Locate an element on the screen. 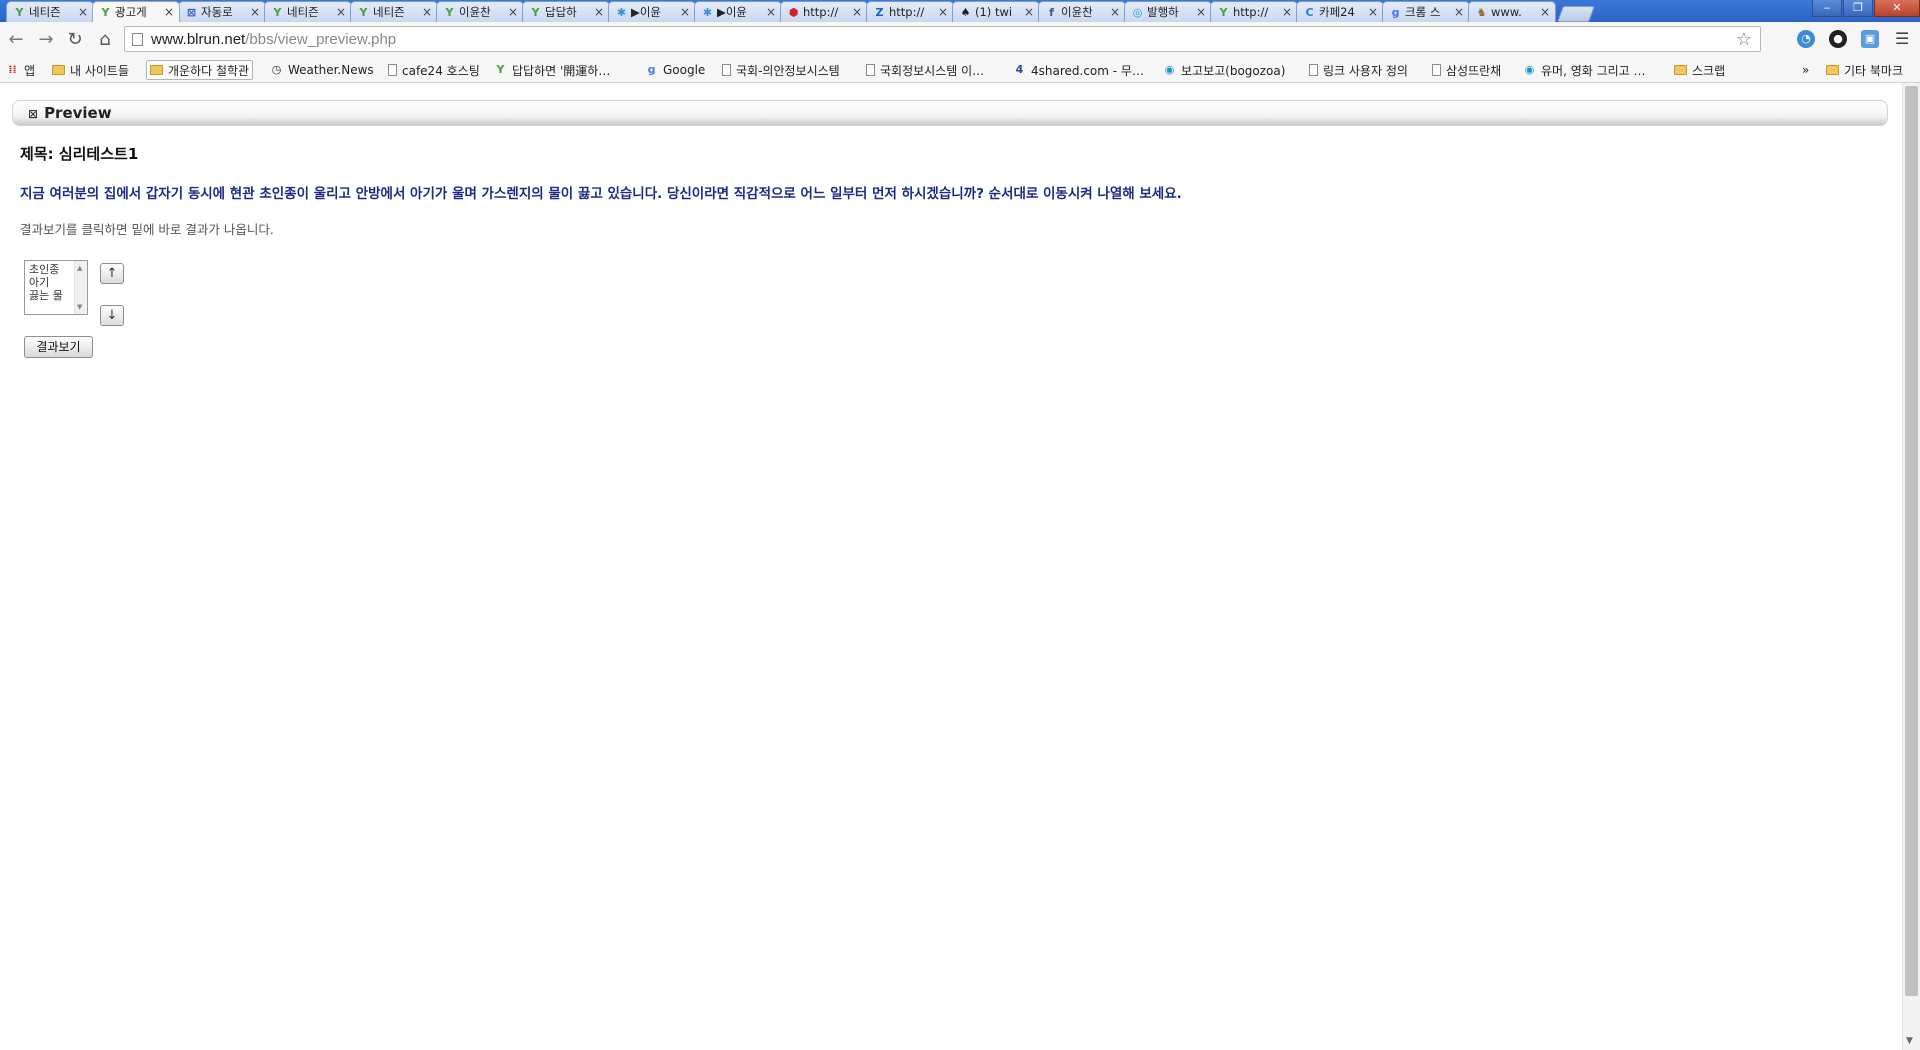  ring-icon: ◎ is located at coordinates (1137, 12).